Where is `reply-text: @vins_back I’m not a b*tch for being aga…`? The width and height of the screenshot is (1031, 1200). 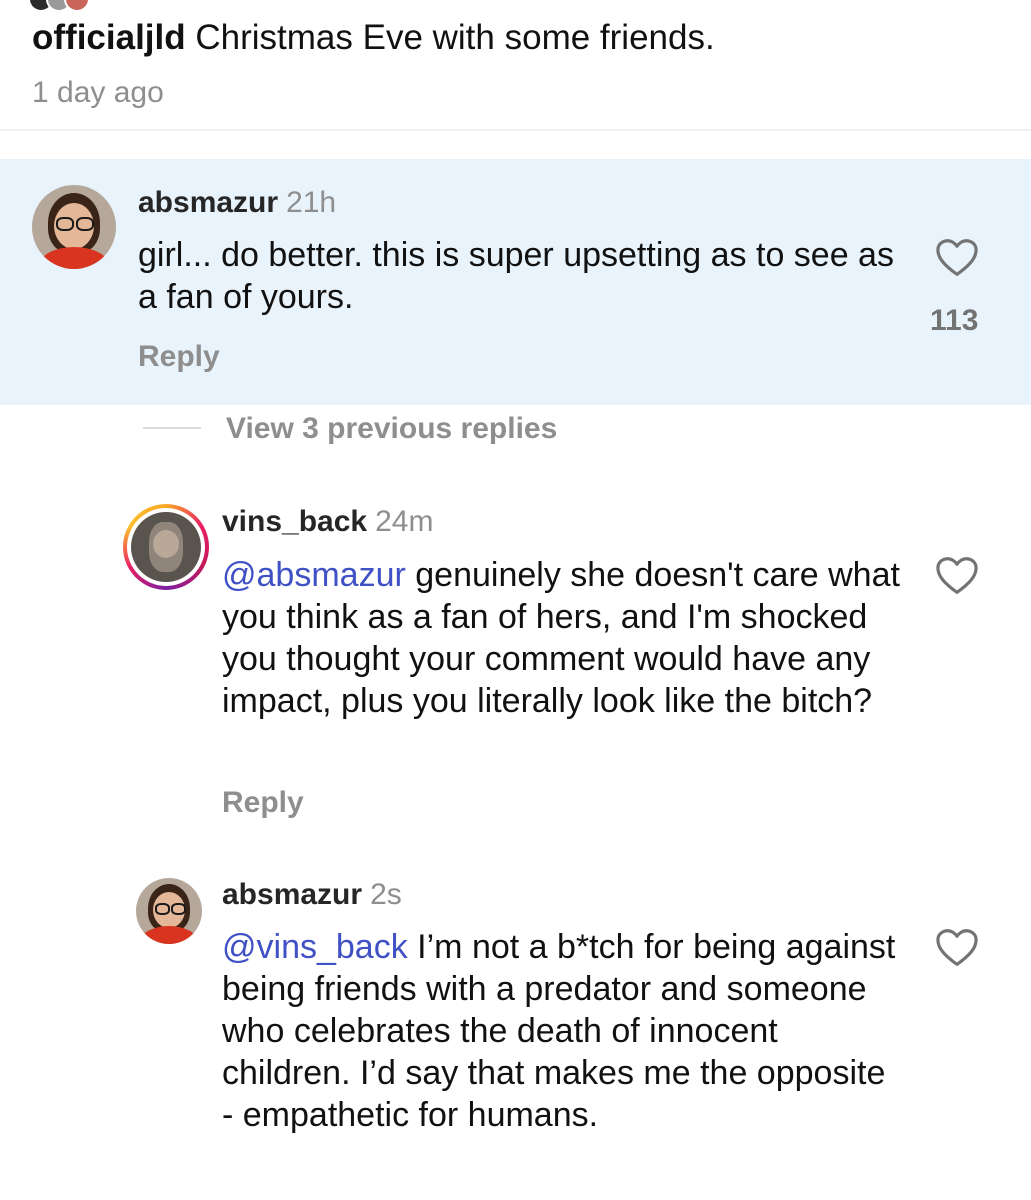
reply-text: @vins_back I’m not a b*tch for being aga… is located at coordinates (559, 1031).